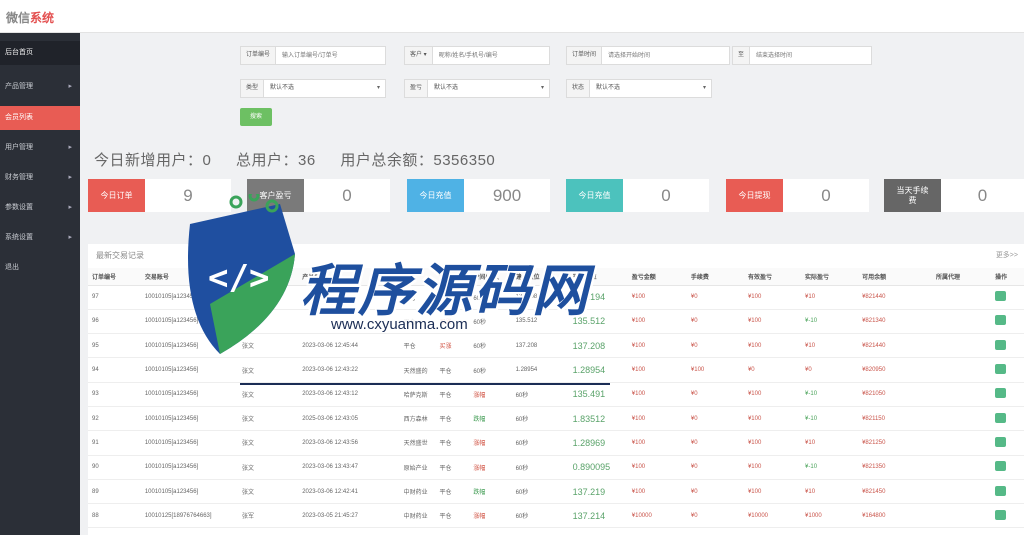 Image resolution: width=1024 pixels, height=535 pixels. I want to click on watermark-title: 程序源码网, so click(445, 290).